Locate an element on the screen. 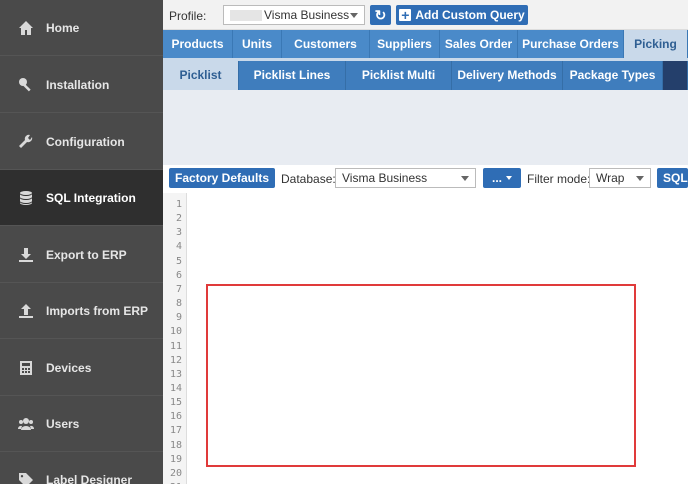 The width and height of the screenshot is (688, 484). sql-button: SQL is located at coordinates (672, 178).